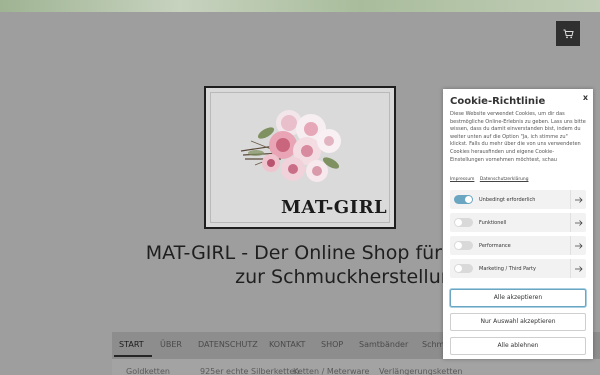 This screenshot has width=600, height=375. Describe the element at coordinates (249, 371) in the screenshot. I see `subnav-item-silberketten: 925er echte Silberketten` at that location.